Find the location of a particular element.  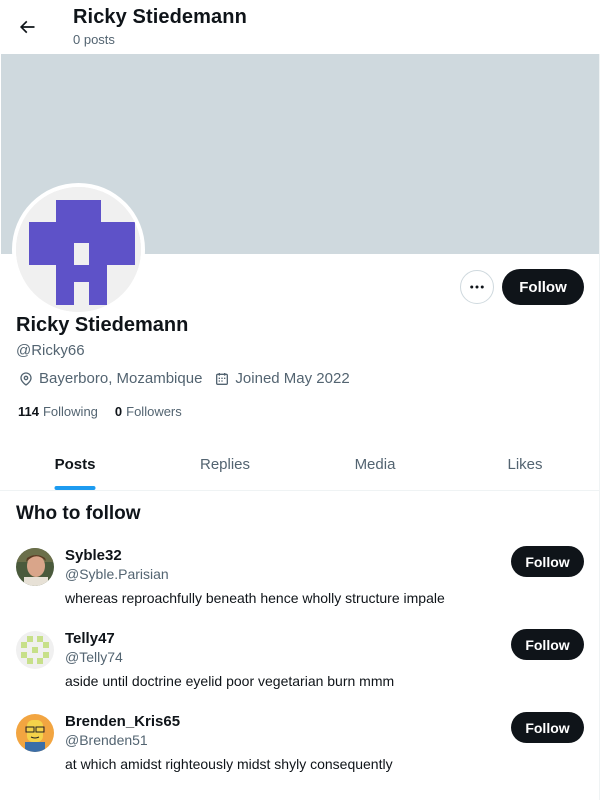

post-count: 0 posts is located at coordinates (94, 39).